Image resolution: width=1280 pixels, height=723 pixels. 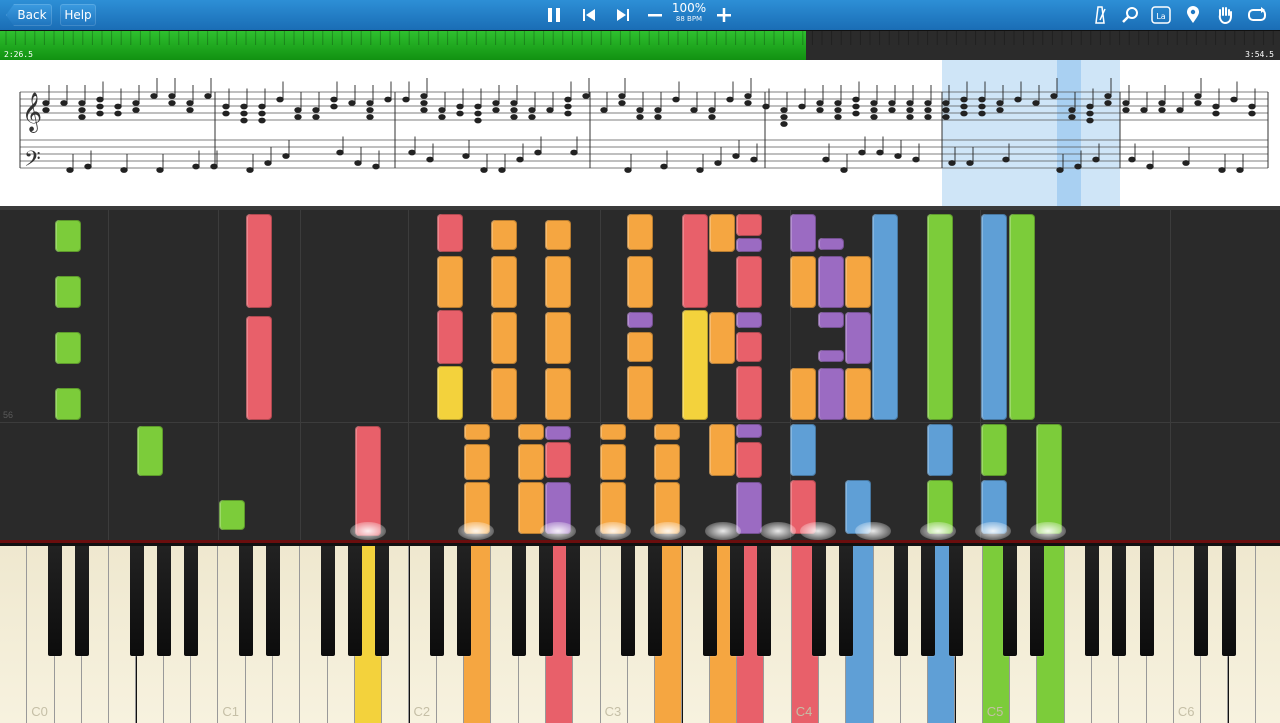 What do you see at coordinates (590, 15) in the screenshot?
I see `rewind-icon` at bounding box center [590, 15].